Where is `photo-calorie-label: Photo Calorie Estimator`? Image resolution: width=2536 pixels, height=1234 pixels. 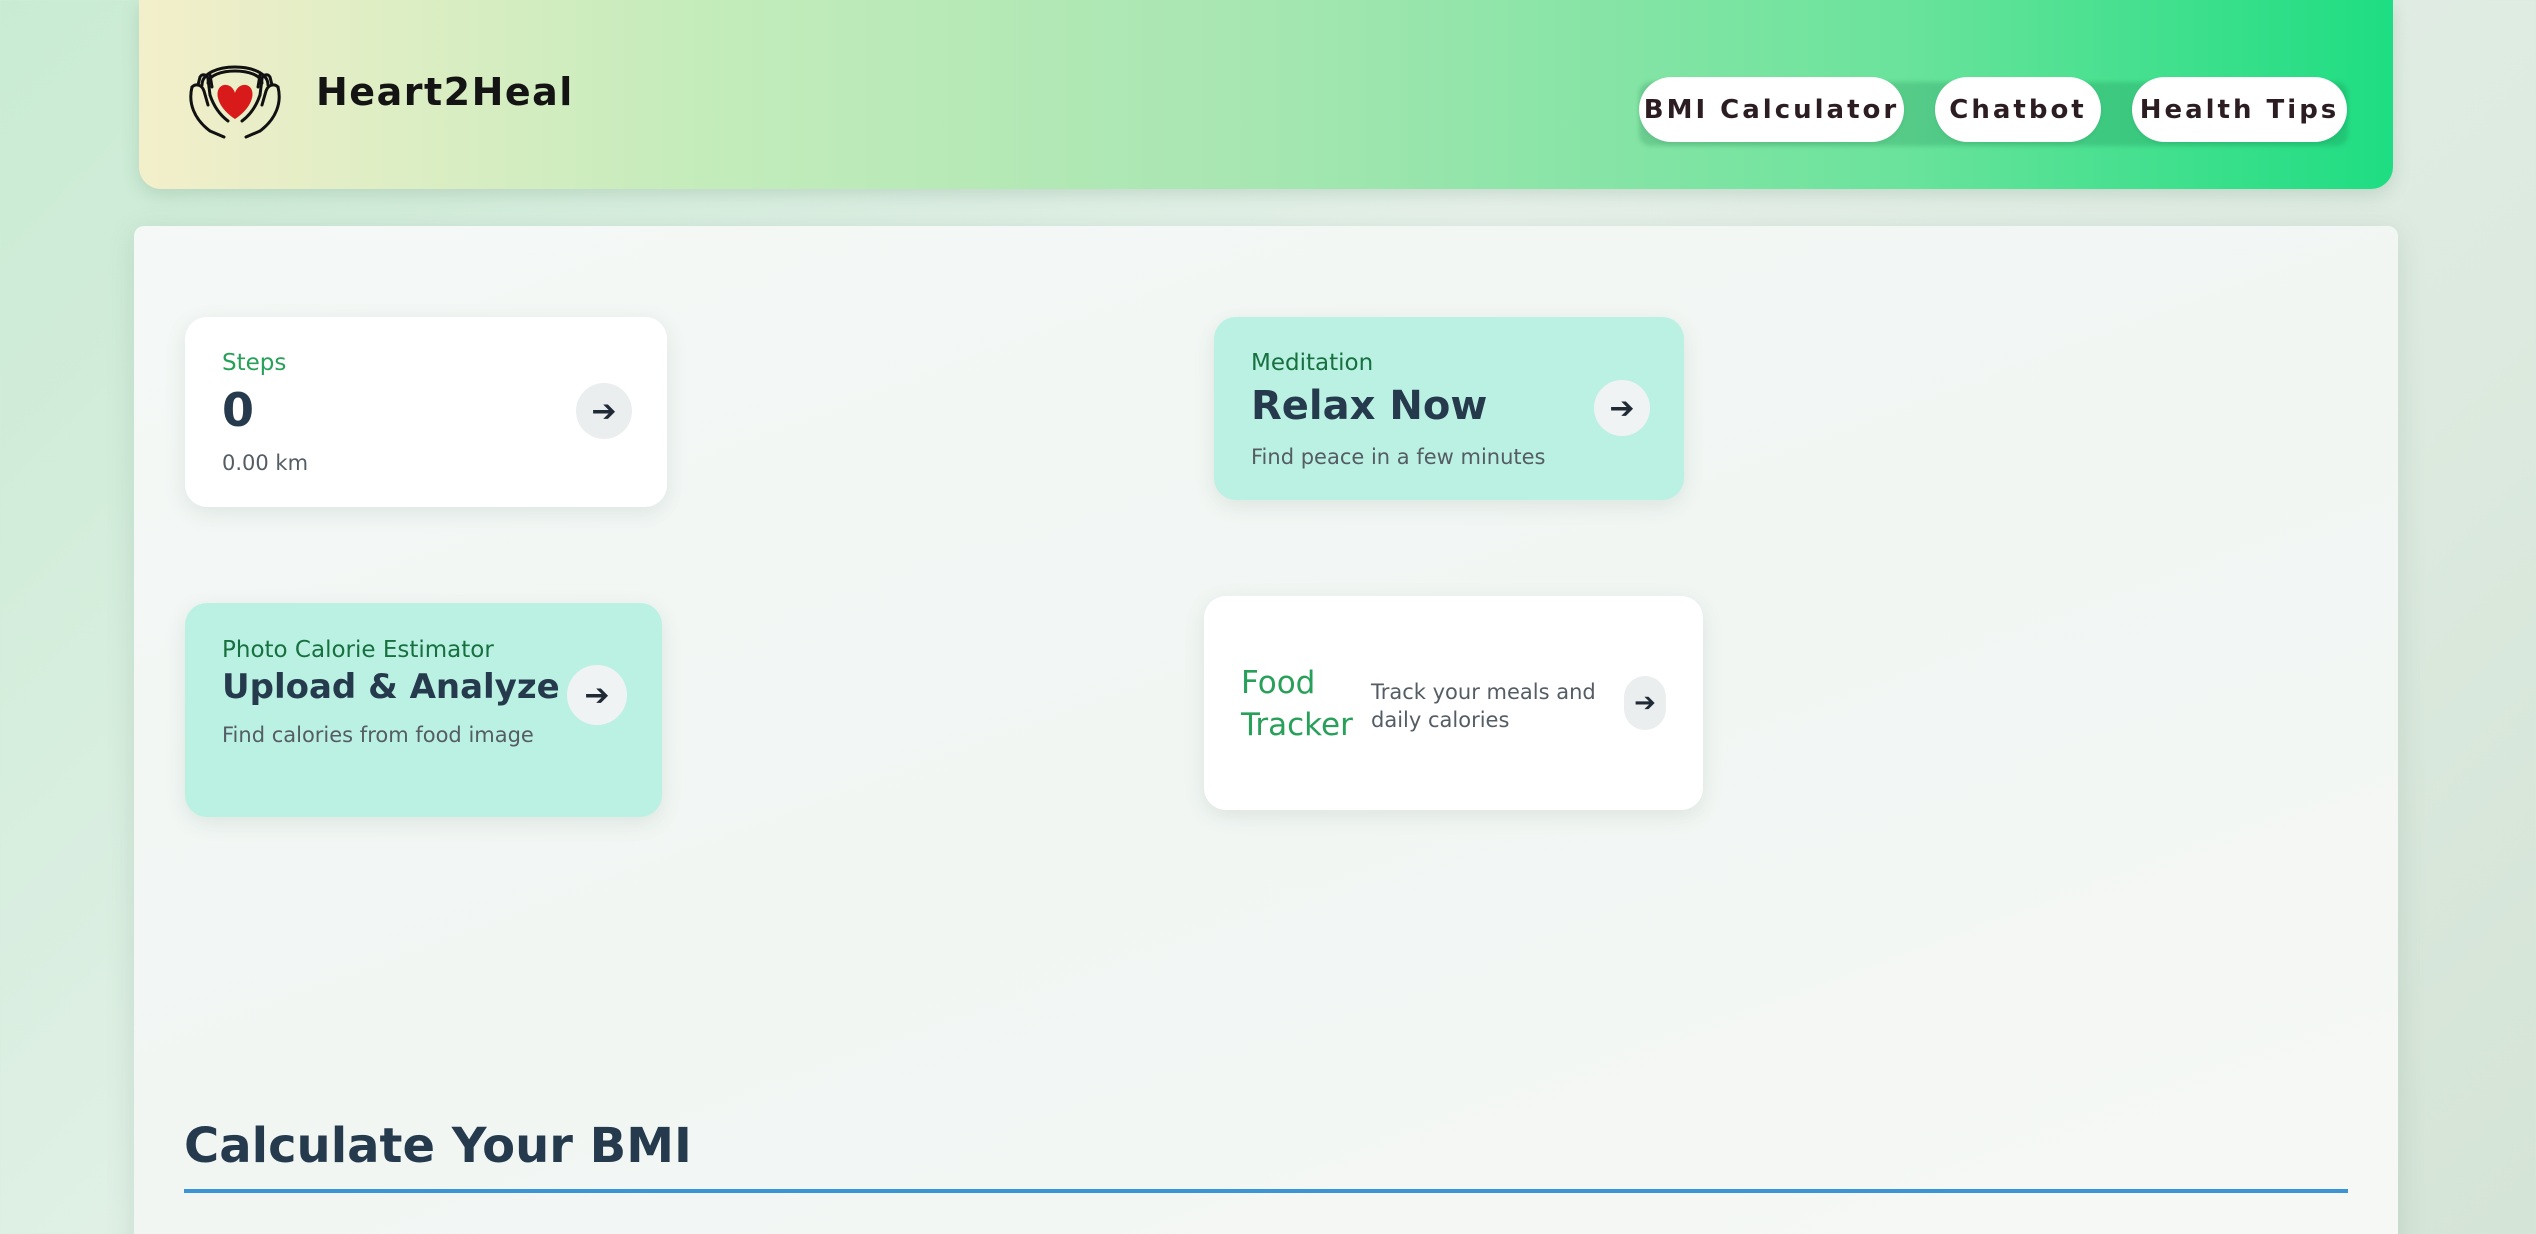
photo-calorie-label: Photo Calorie Estimator is located at coordinates (358, 650).